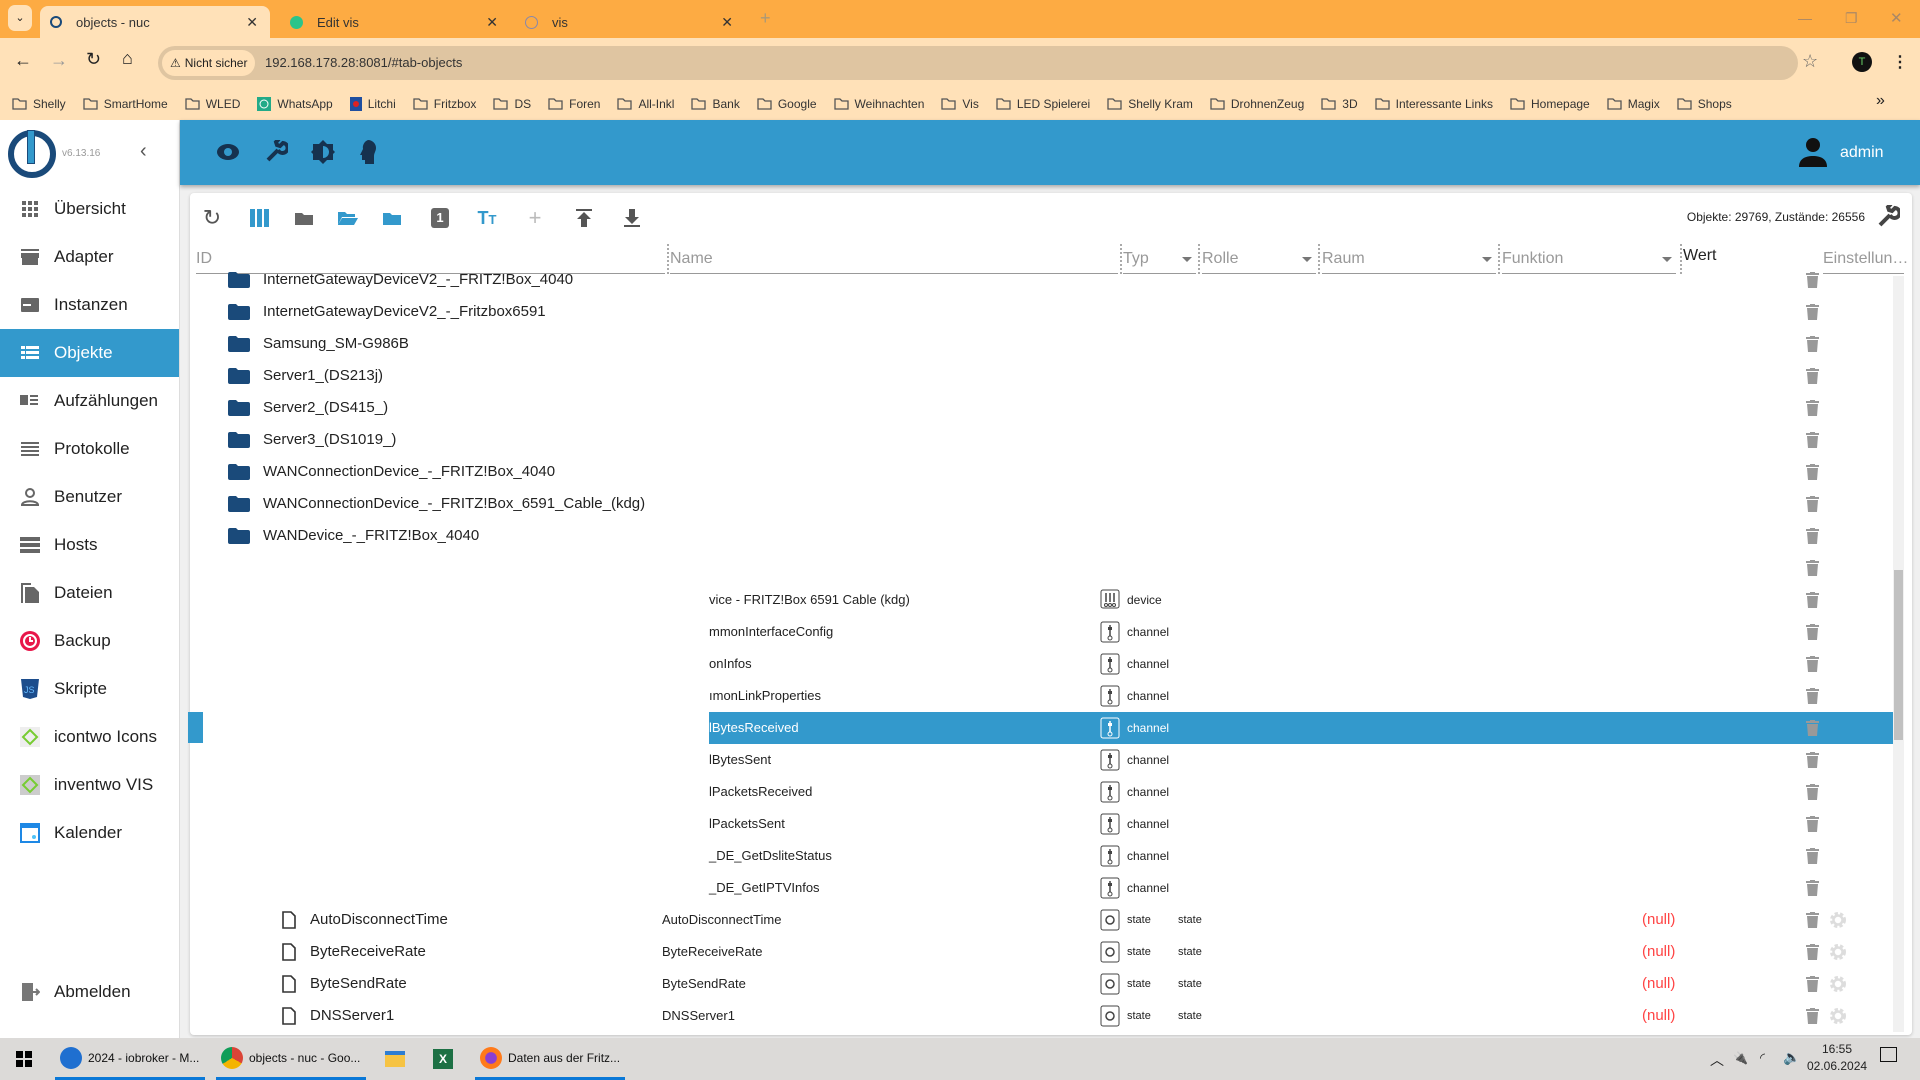 The width and height of the screenshot is (1920, 1080). I want to click on close-tab-icon: ✕, so click(252, 22).